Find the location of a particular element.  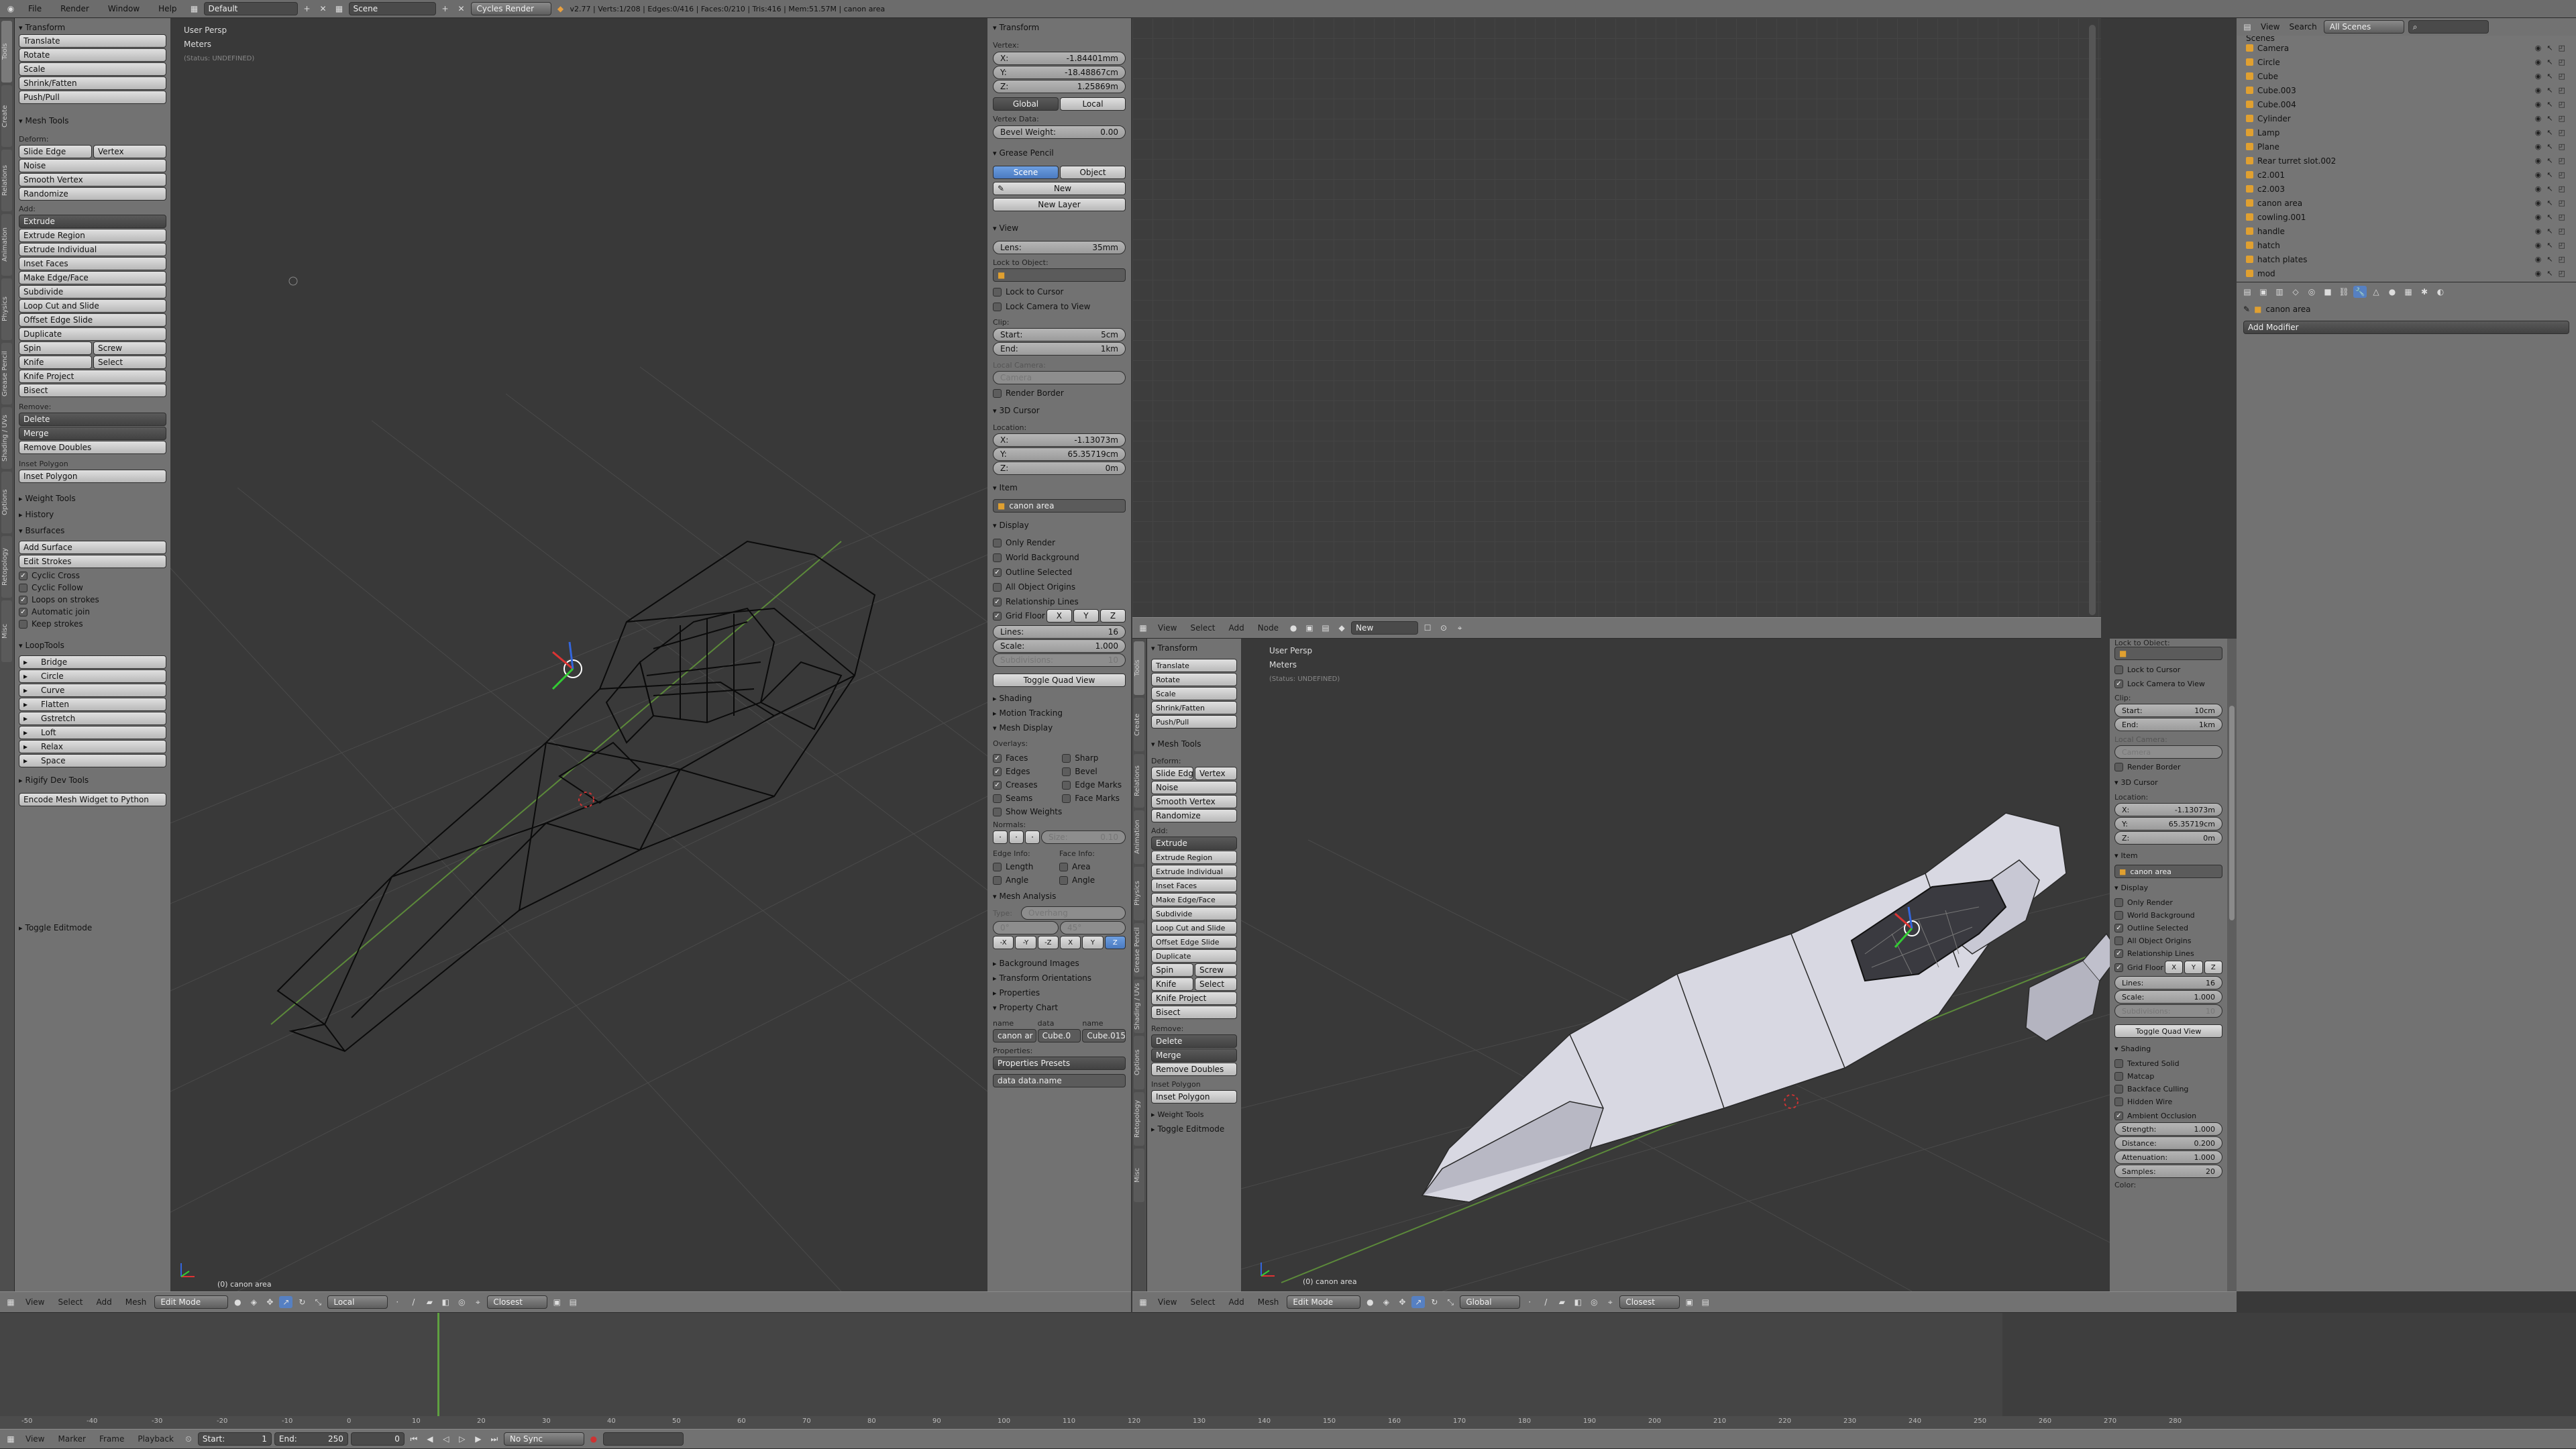

sharp-check: Sharp is located at coordinates (1094, 758).